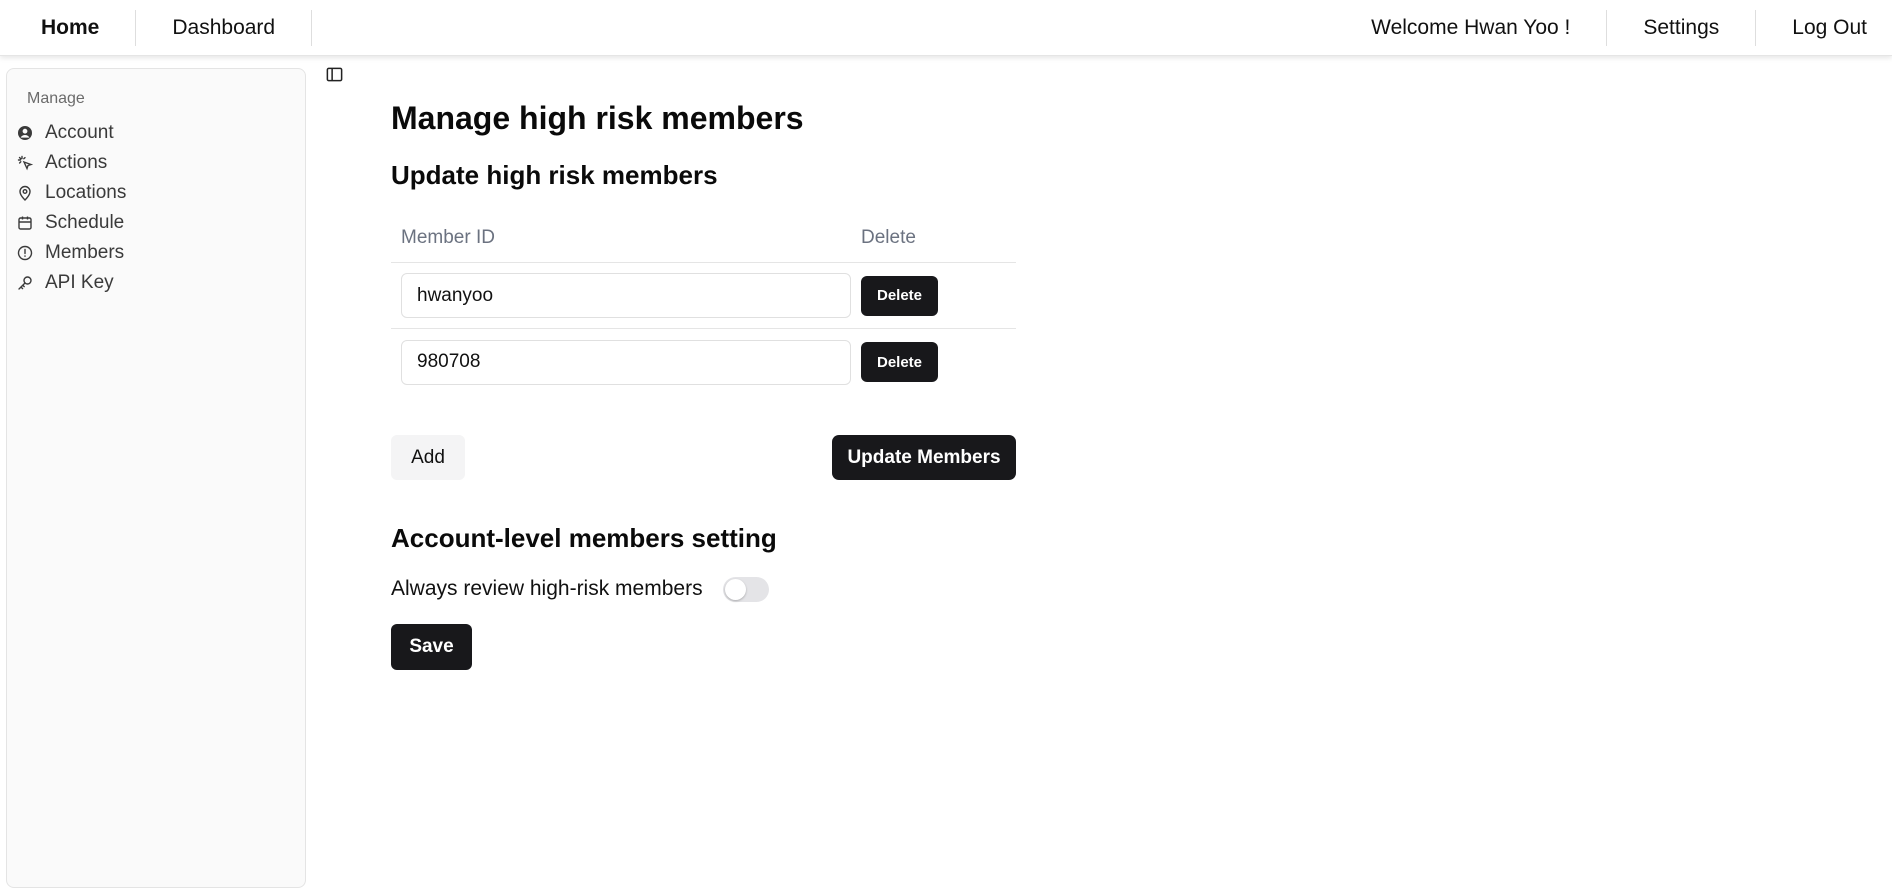 The width and height of the screenshot is (1892, 888). Describe the element at coordinates (79, 282) in the screenshot. I see `sidebar-item-label: API Key` at that location.